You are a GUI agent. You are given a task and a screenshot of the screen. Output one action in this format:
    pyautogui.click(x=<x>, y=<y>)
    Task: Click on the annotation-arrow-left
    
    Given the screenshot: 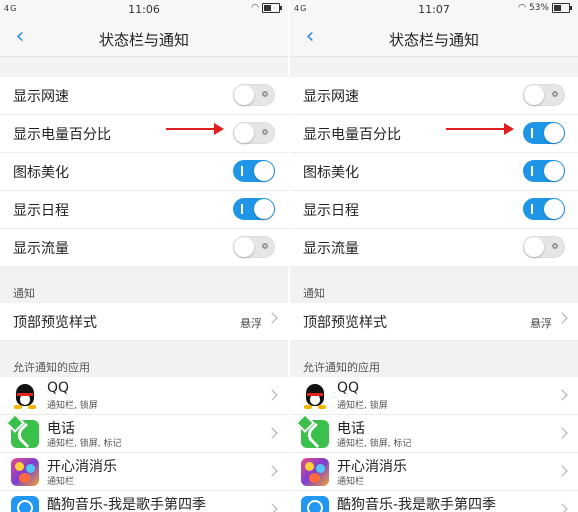 What is the action you would take?
    pyautogui.click(x=195, y=129)
    